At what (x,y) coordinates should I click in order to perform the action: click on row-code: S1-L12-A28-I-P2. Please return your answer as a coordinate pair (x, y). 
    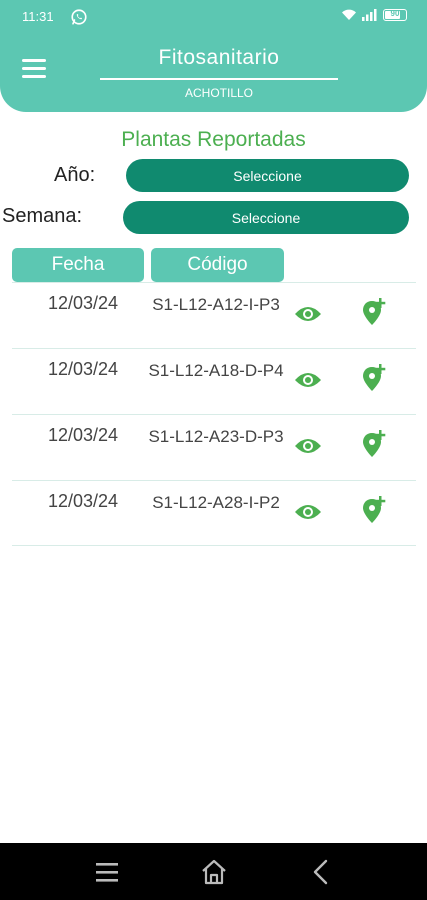
    Looking at the image, I should click on (216, 502).